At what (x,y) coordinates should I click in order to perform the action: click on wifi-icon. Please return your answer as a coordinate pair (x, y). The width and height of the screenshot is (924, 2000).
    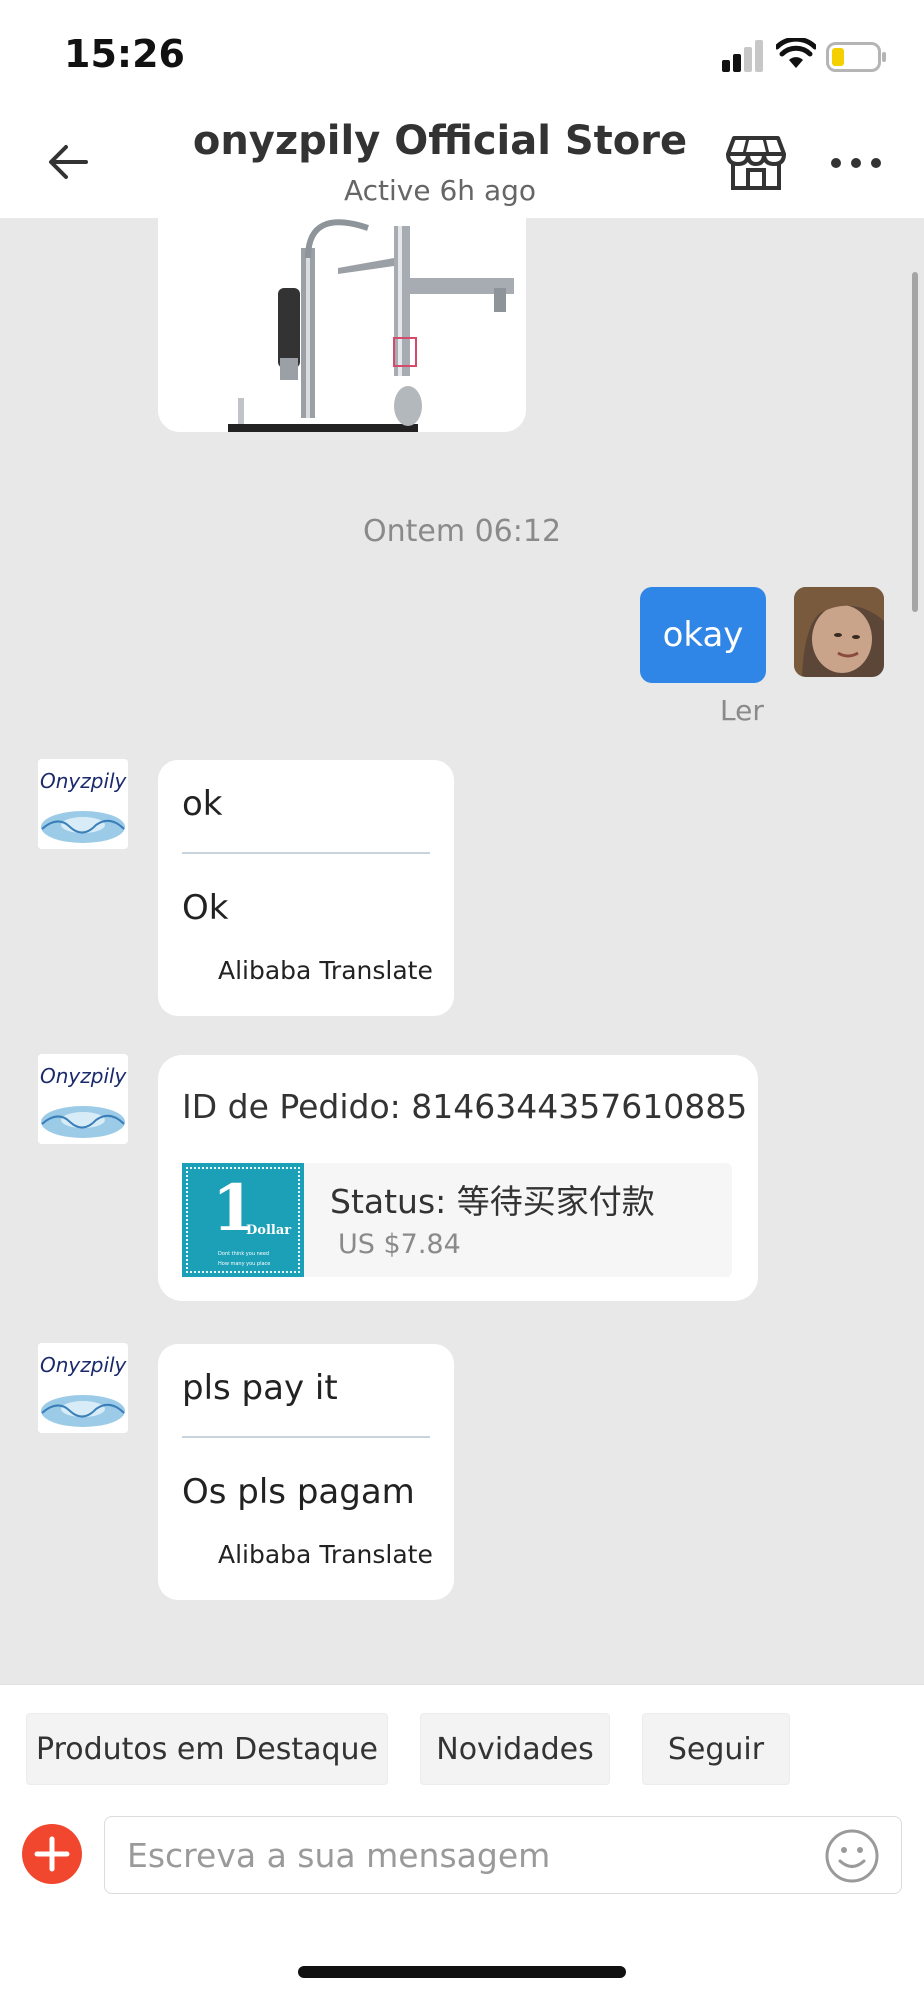
    Looking at the image, I should click on (796, 53).